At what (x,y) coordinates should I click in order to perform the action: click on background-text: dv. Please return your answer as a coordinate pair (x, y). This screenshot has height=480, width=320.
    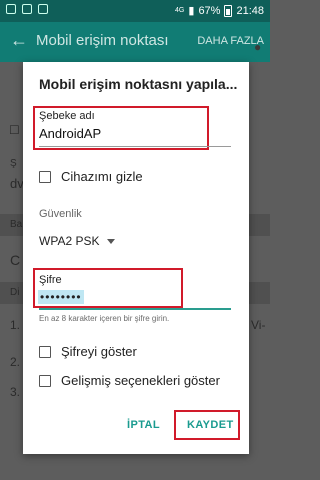
    Looking at the image, I should click on (17, 183).